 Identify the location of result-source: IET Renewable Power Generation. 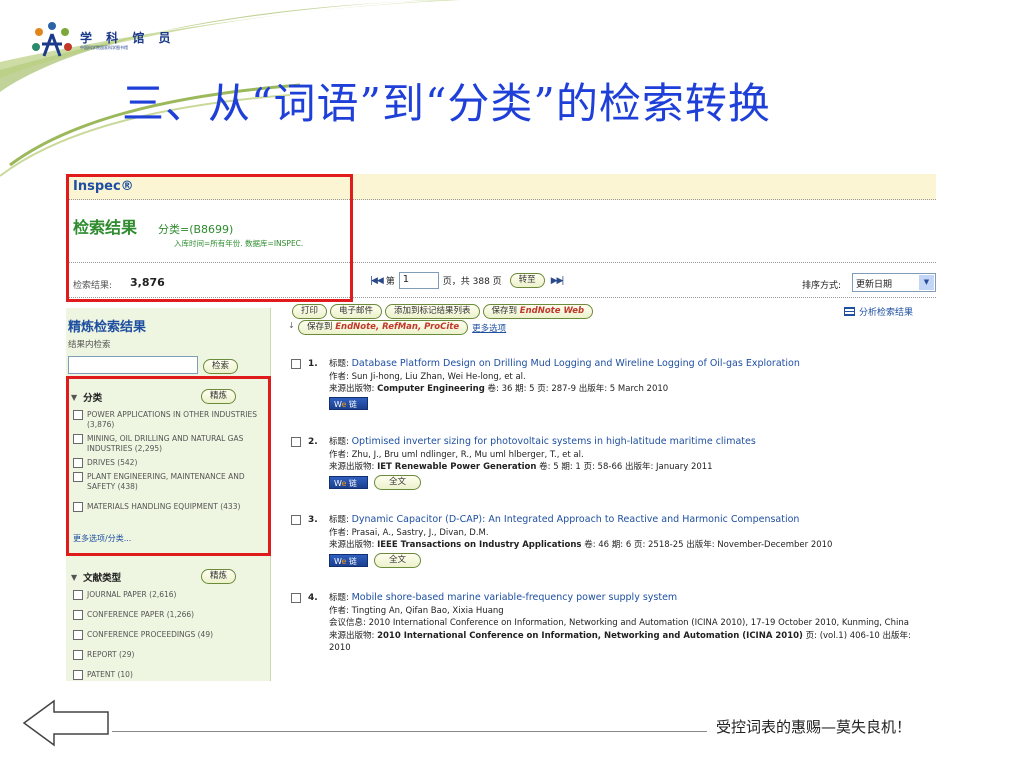
(457, 467).